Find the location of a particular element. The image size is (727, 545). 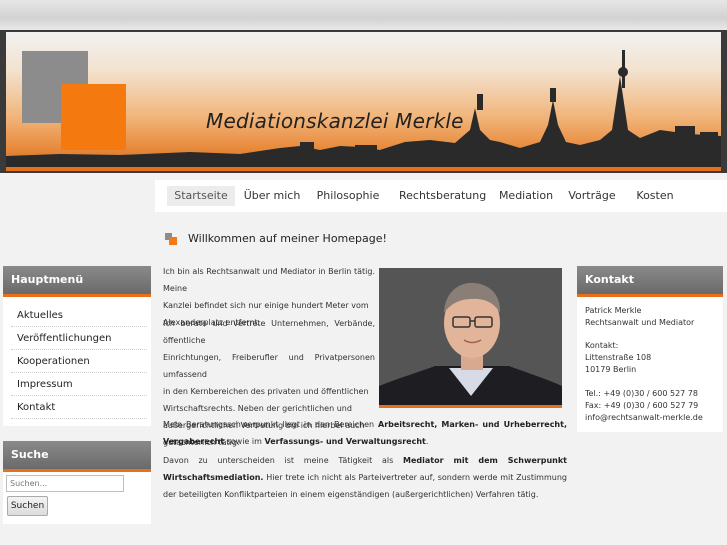

menu-item-kontakt: Kontakt is located at coordinates (79, 408).